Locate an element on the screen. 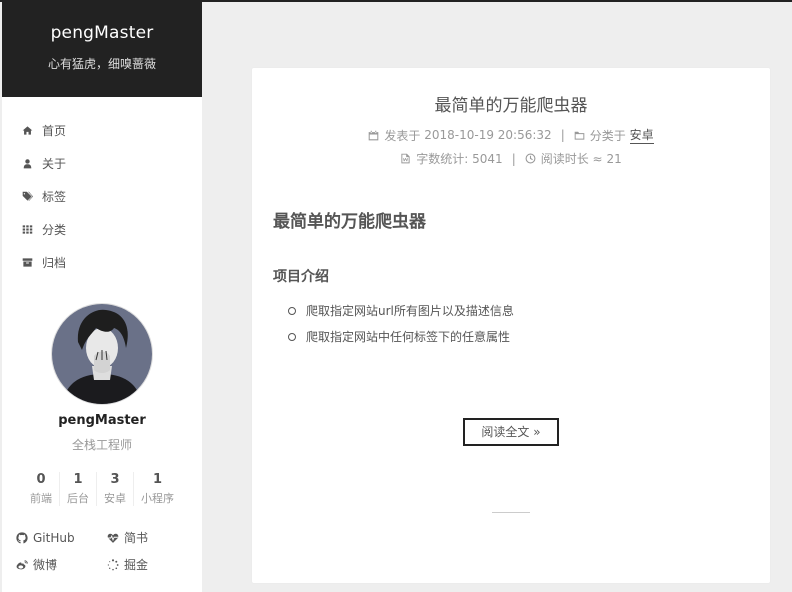  category-label: 分类于 is located at coordinates (607, 135).